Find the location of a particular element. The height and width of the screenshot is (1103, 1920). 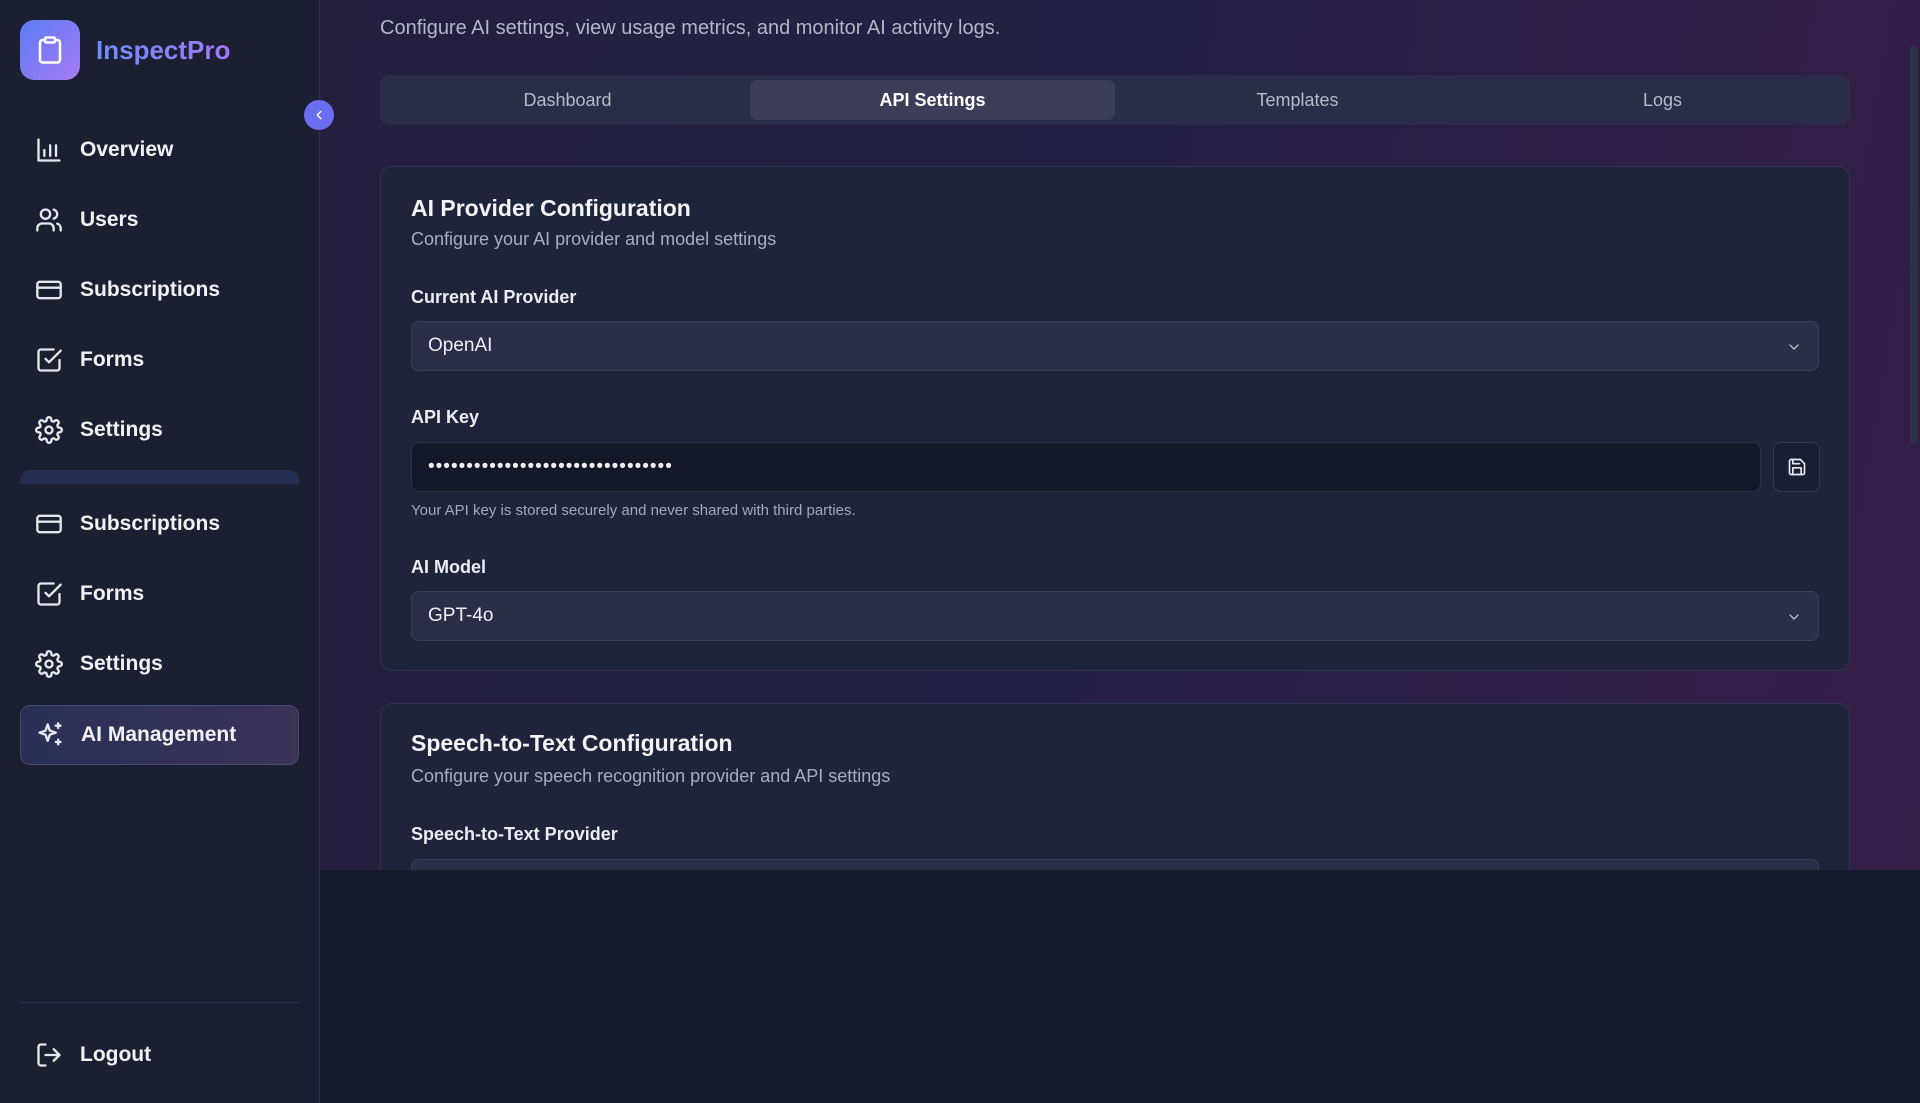

sidebar-item-overview: Overview is located at coordinates (159, 150).